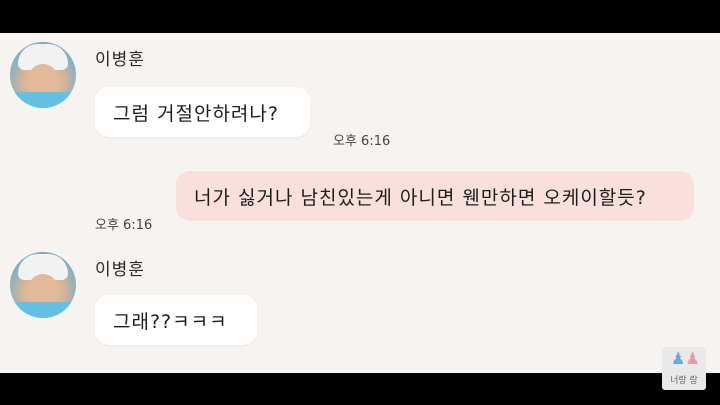  What do you see at coordinates (176, 320) in the screenshot?
I see `message-bubble-incoming: 그래??ㅋㅋㅋ` at bounding box center [176, 320].